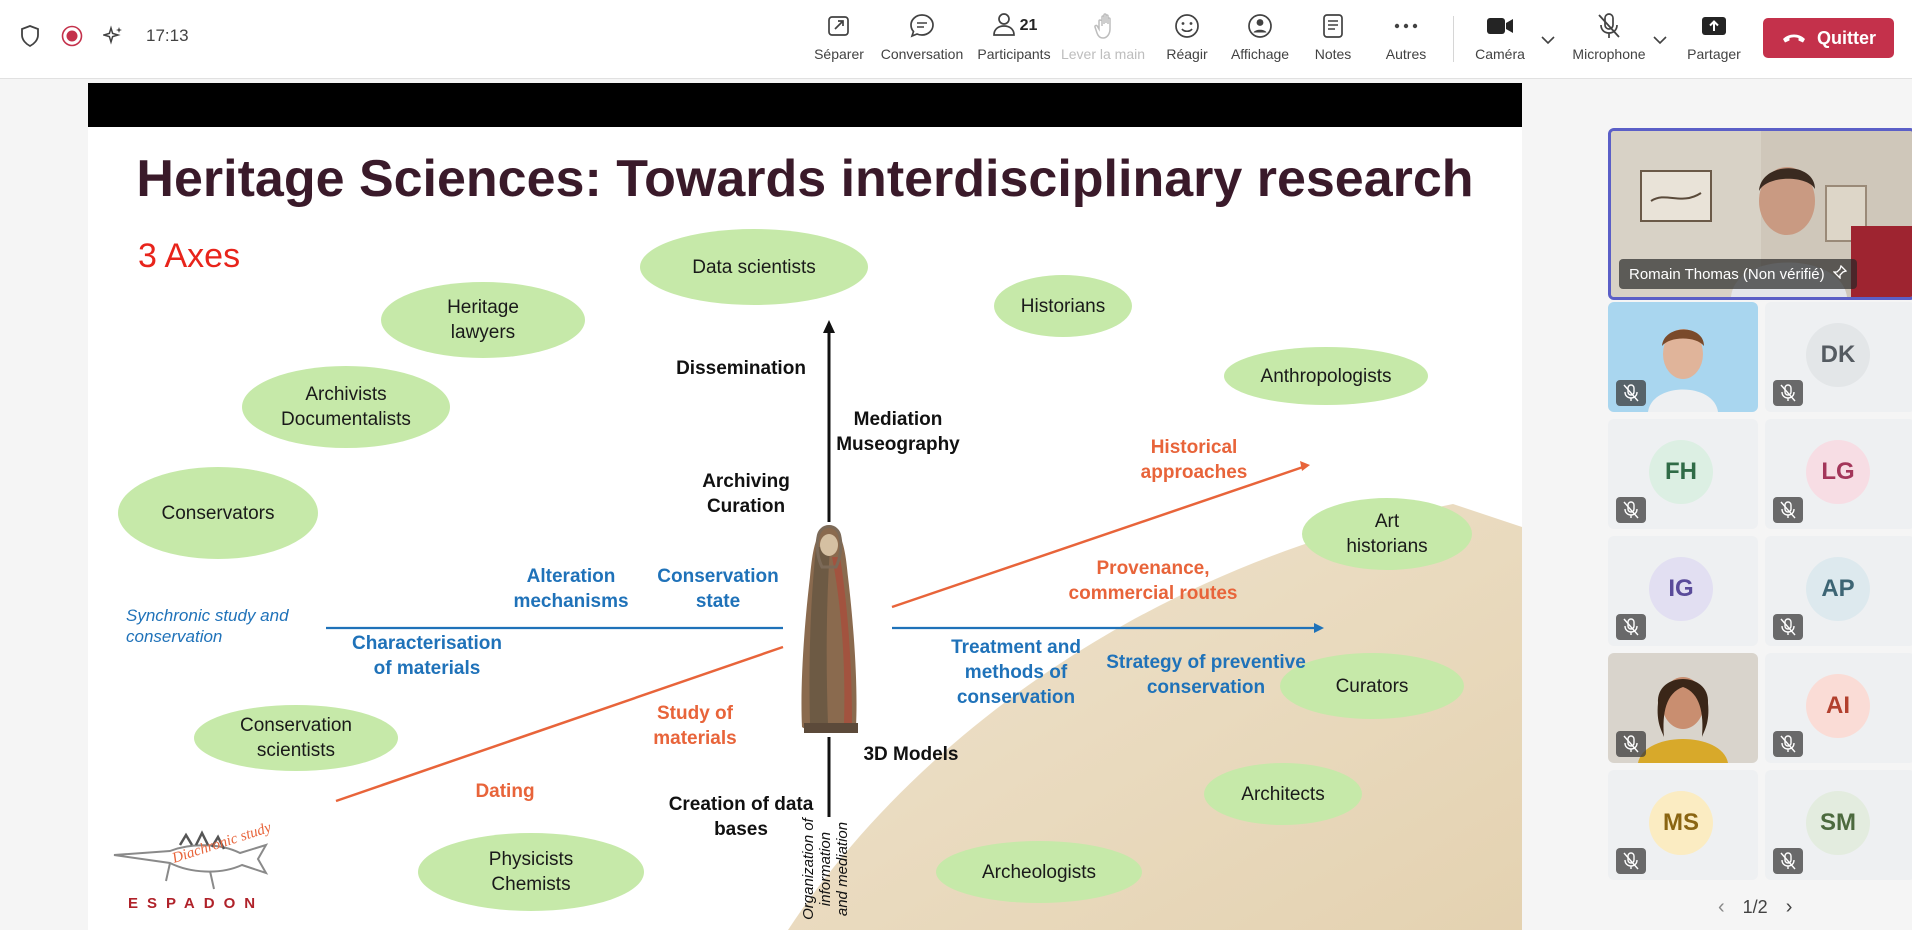 The height and width of the screenshot is (930, 1912). Describe the element at coordinates (1039, 872) in the screenshot. I see `bubble-archeologists: Archeologists` at that location.